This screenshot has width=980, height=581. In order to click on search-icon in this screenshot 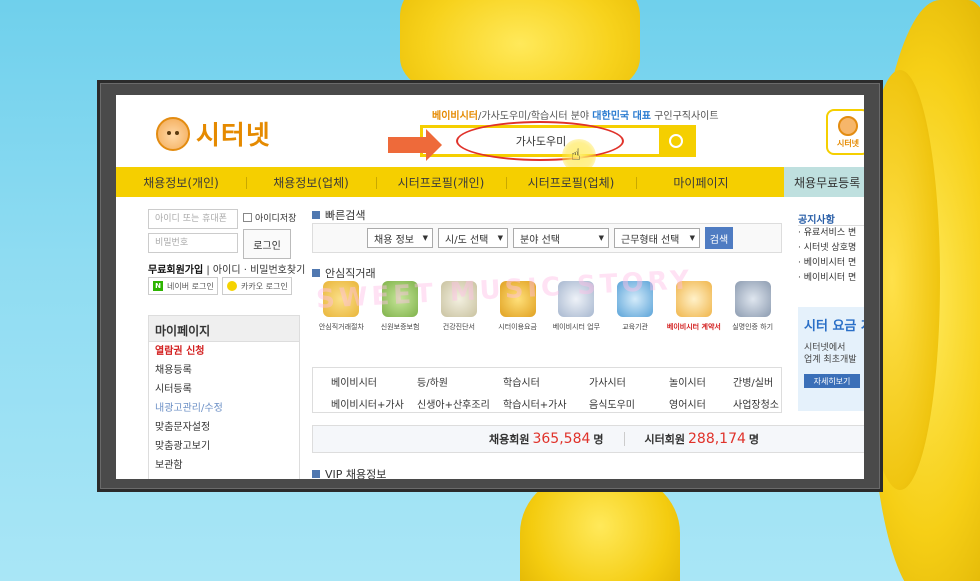, I will do `click(676, 141)`.